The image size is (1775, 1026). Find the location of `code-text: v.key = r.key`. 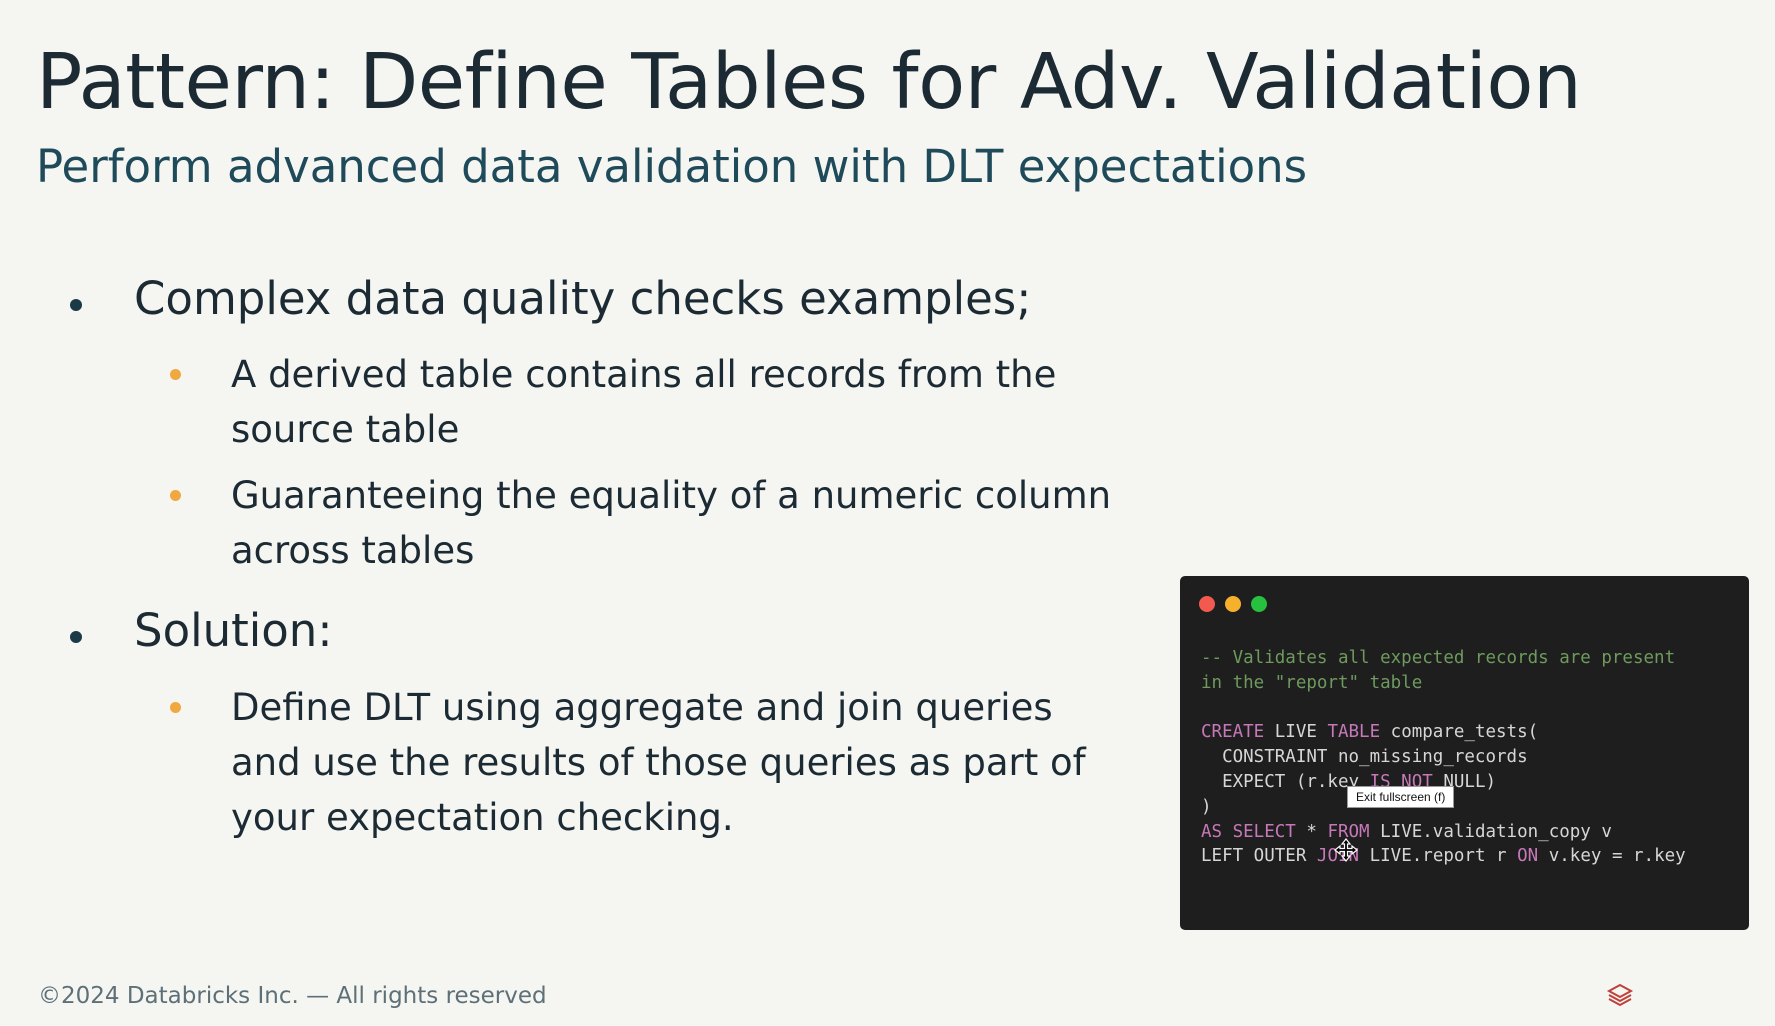

code-text: v.key = r.key is located at coordinates (1612, 856).